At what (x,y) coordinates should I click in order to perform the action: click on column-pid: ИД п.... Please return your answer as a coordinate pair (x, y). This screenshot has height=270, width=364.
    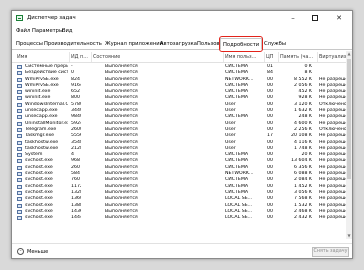
    Looking at the image, I should click on (81, 57).